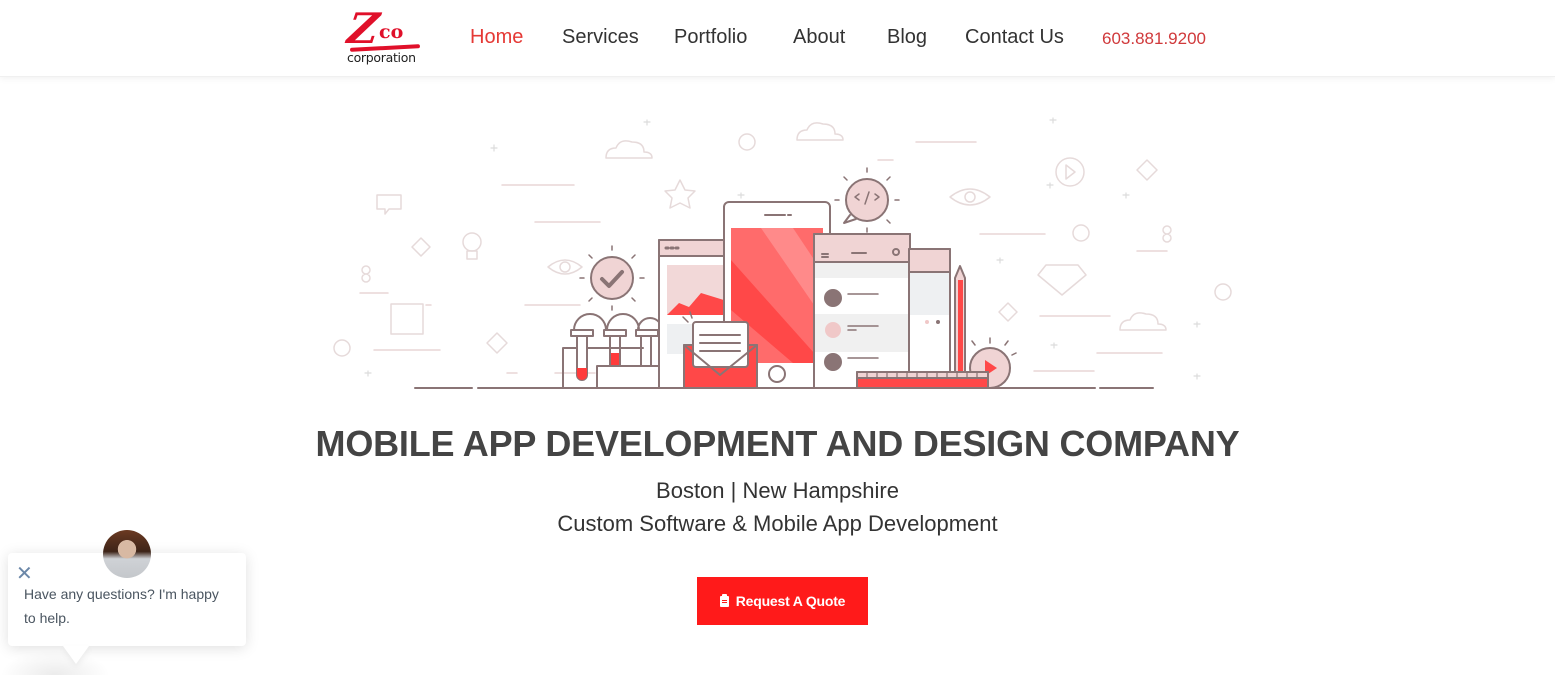  Describe the element at coordinates (121, 606) in the screenshot. I see `chat-message: Have any questions? I'm happy to help.` at that location.